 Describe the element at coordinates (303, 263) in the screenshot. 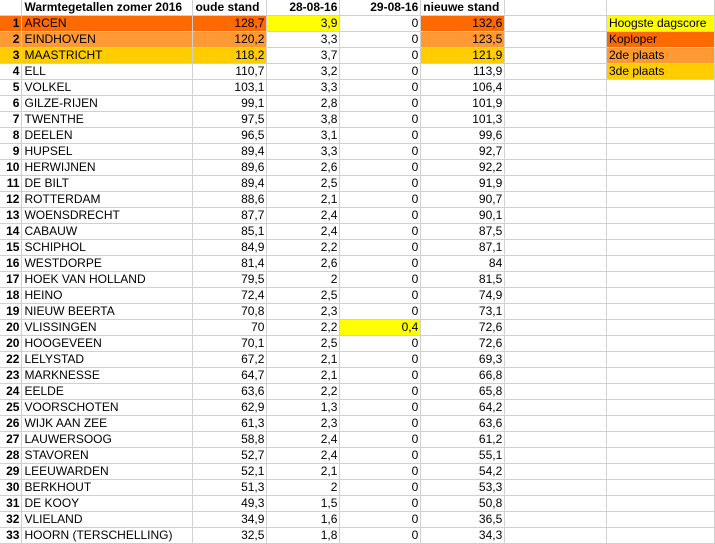

I see `day1-score-cell: 2,6` at that location.